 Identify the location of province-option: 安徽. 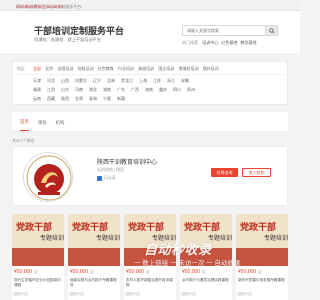
(185, 81).